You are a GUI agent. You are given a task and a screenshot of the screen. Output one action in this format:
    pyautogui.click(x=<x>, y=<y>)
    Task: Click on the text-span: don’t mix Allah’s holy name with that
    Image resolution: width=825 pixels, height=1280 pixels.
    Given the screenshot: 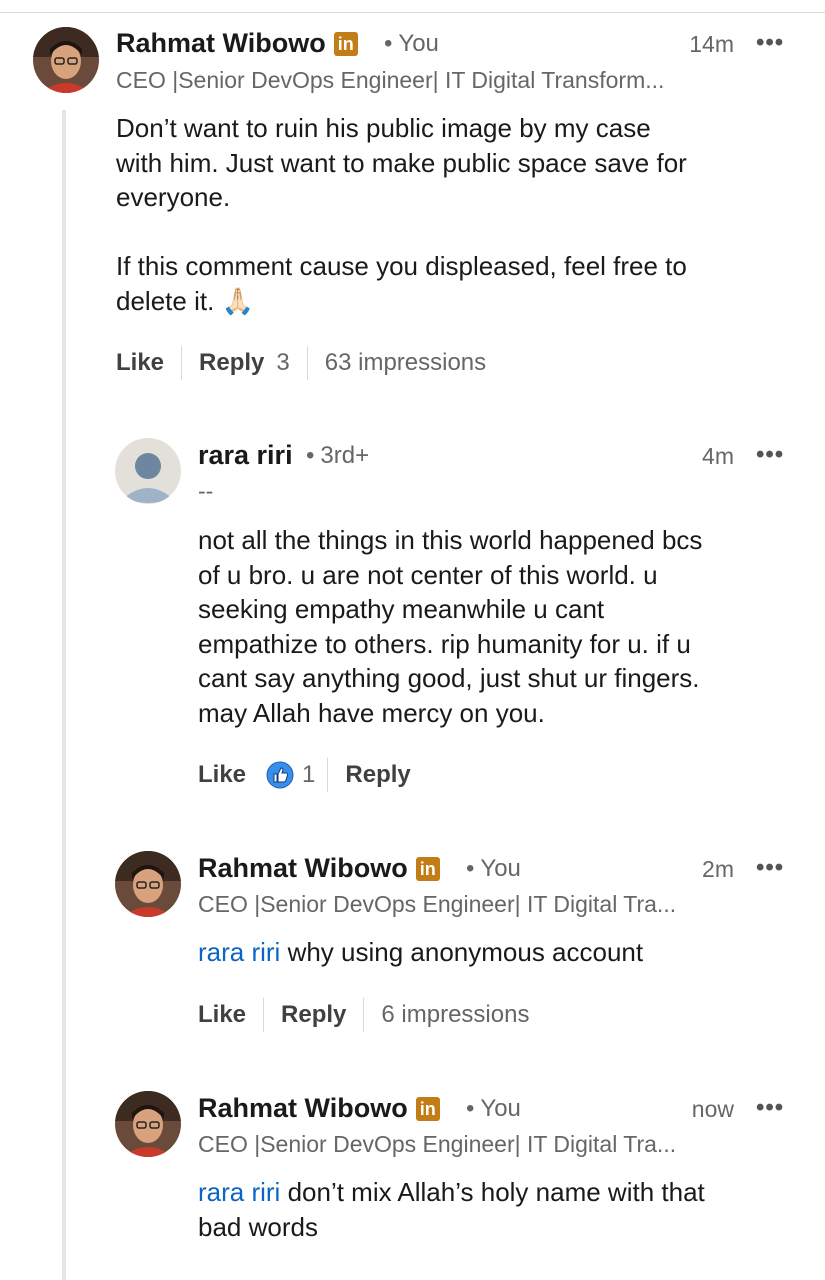 What is the action you would take?
    pyautogui.click(x=492, y=1192)
    